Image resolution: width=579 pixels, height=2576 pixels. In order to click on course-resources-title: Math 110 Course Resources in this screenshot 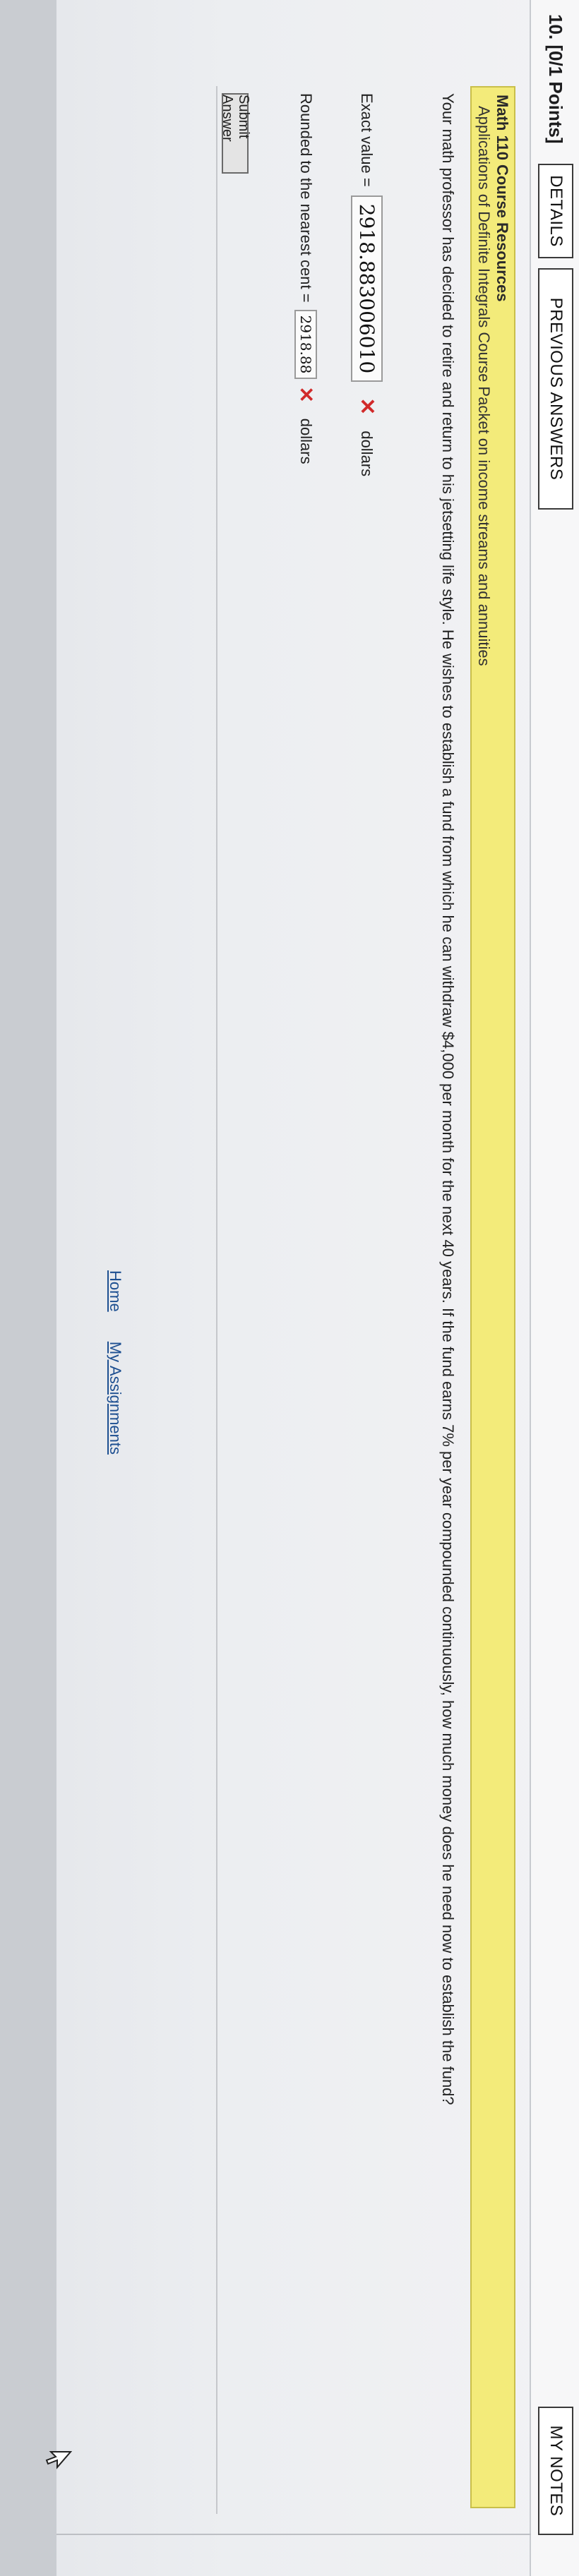, I will do `click(502, 198)`.